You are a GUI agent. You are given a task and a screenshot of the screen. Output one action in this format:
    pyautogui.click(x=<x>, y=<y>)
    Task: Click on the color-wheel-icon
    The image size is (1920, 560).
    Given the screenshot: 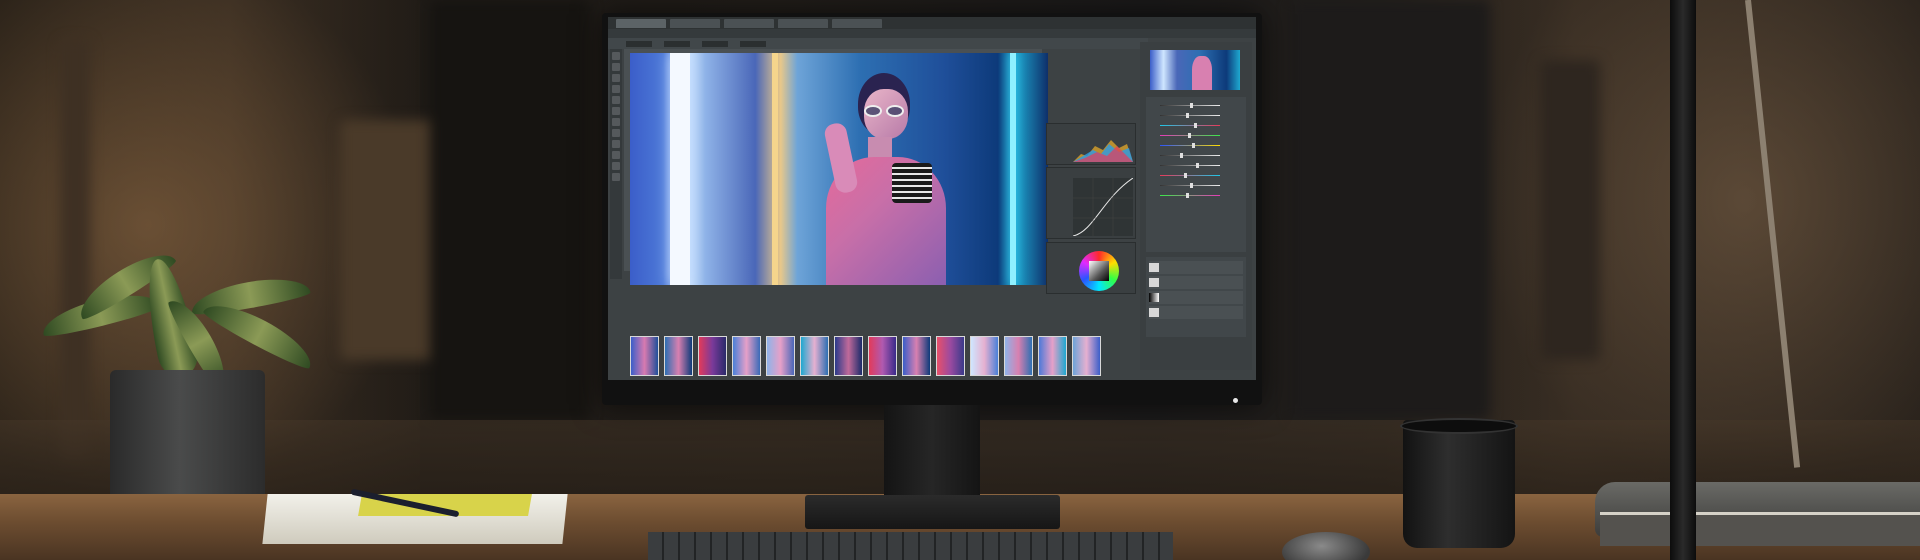 What is the action you would take?
    pyautogui.click(x=1099, y=271)
    